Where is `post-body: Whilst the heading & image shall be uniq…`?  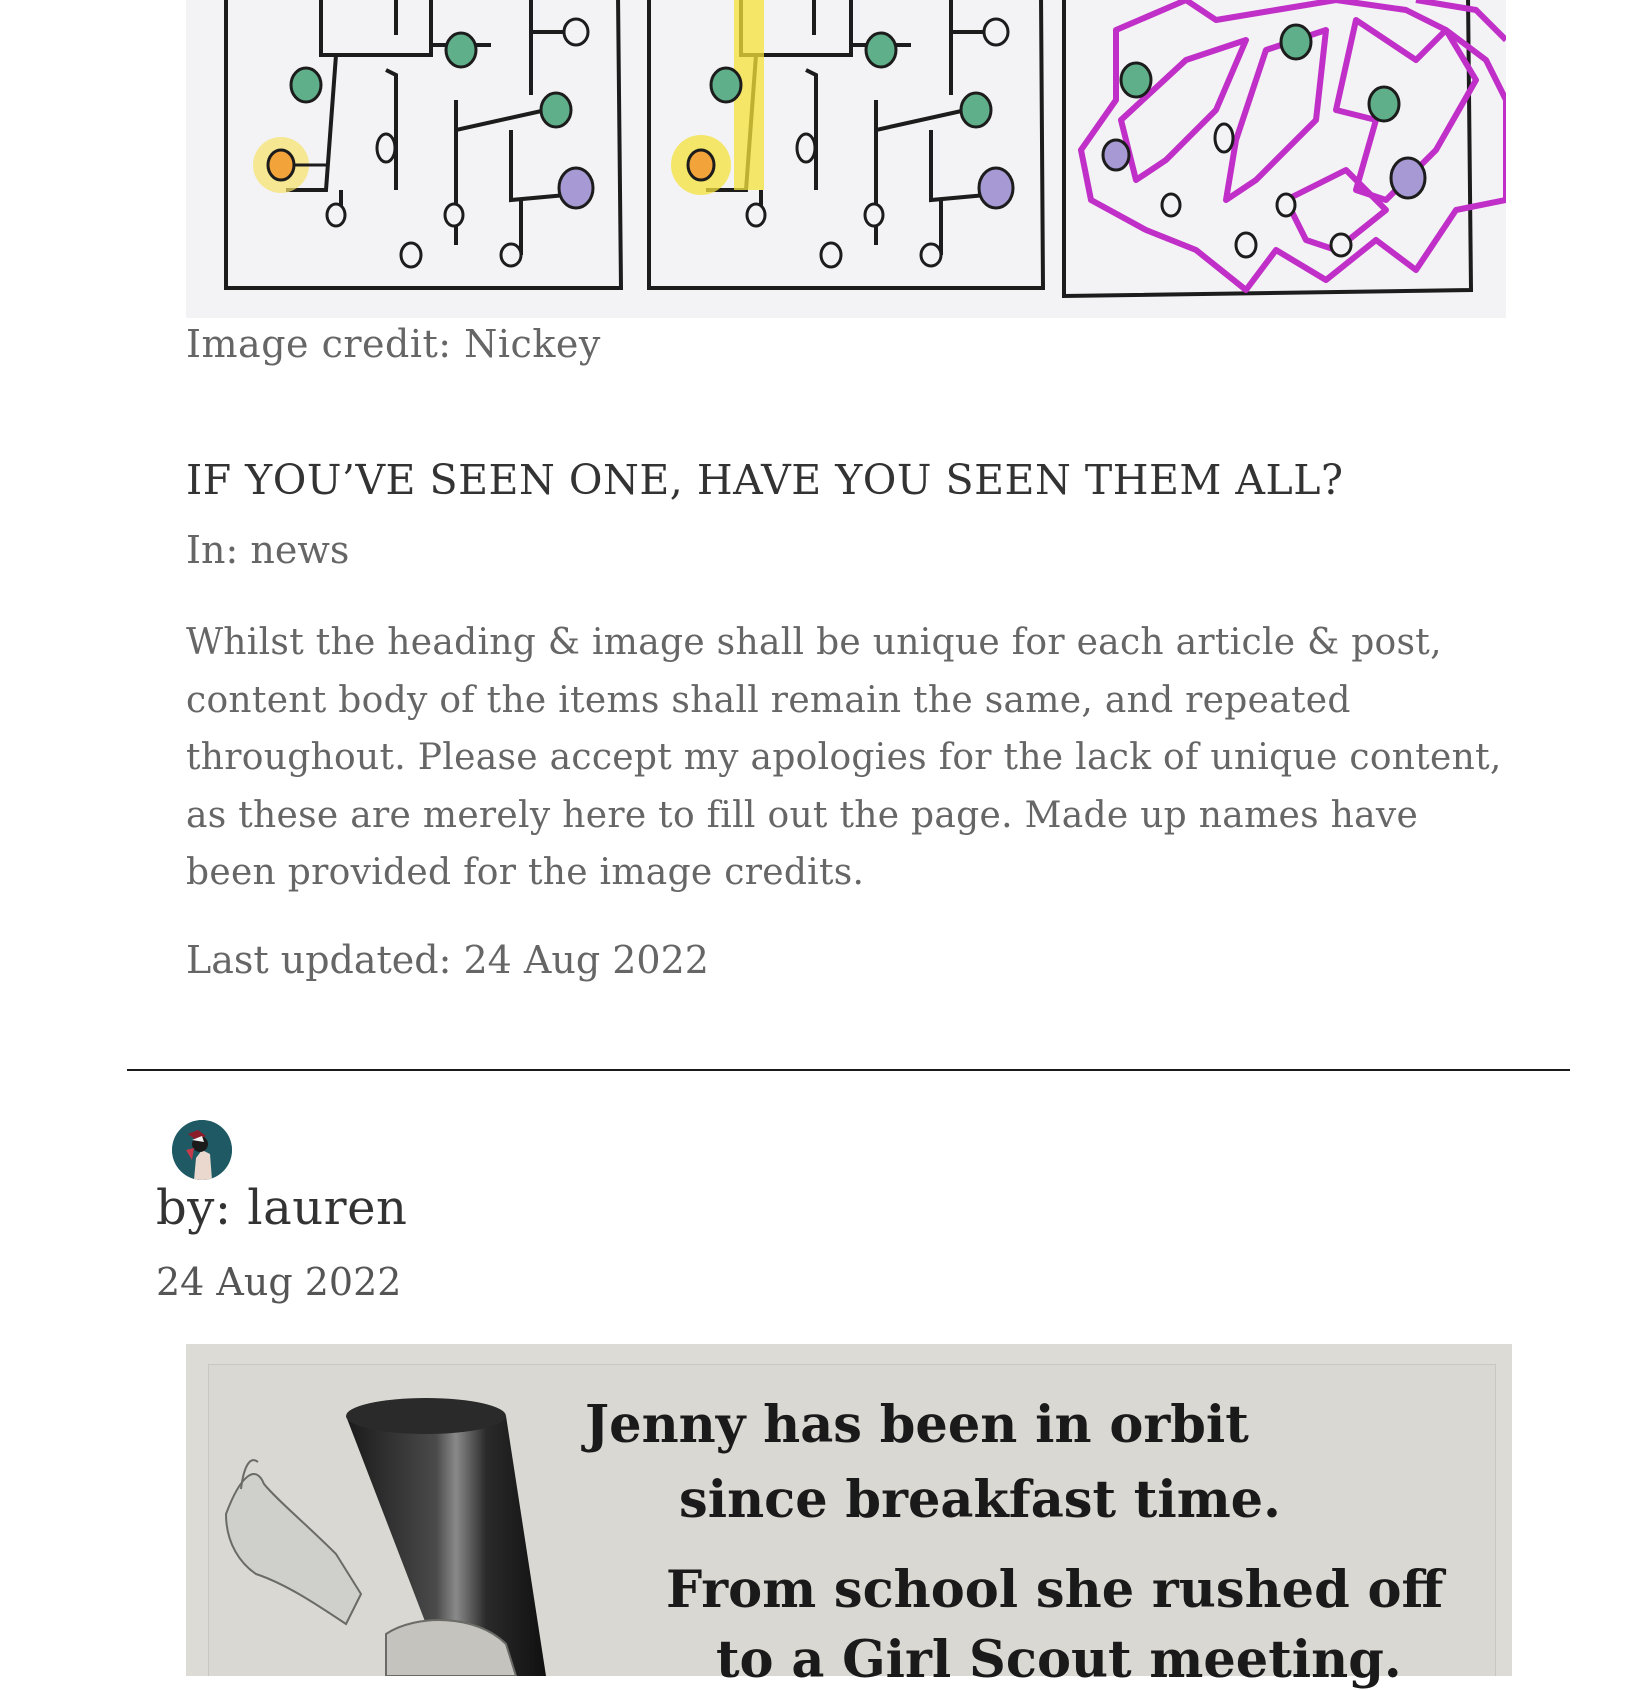
post-body: Whilst the heading & image shall be uniq… is located at coordinates (844, 757).